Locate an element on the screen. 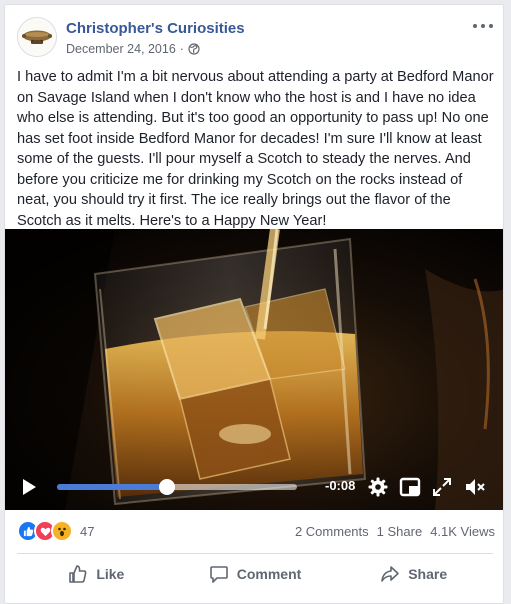 The width and height of the screenshot is (511, 604). time-remaining: -0:08 is located at coordinates (340, 485).